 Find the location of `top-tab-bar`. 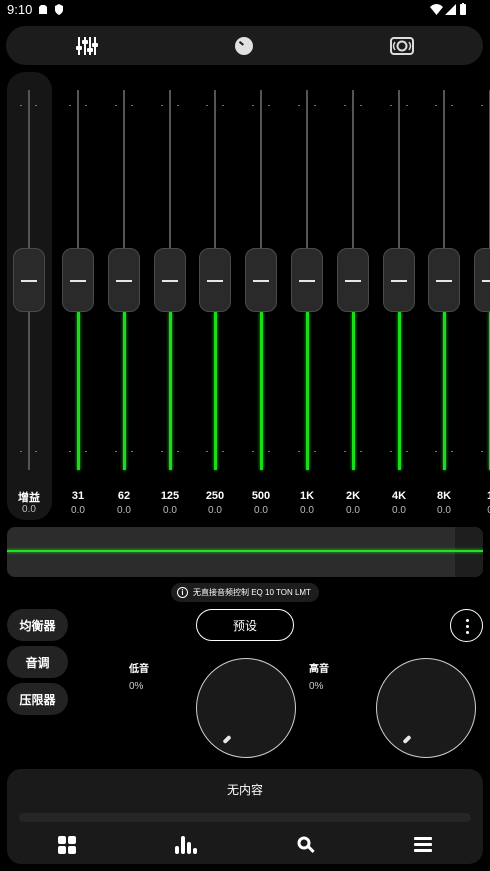

top-tab-bar is located at coordinates (244, 45).